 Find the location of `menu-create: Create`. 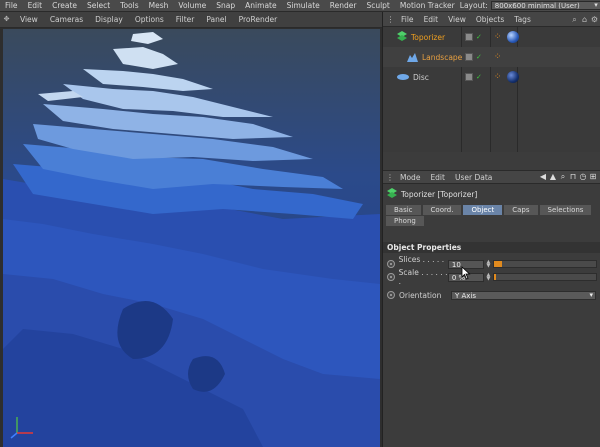

menu-create: Create is located at coordinates (64, 6).